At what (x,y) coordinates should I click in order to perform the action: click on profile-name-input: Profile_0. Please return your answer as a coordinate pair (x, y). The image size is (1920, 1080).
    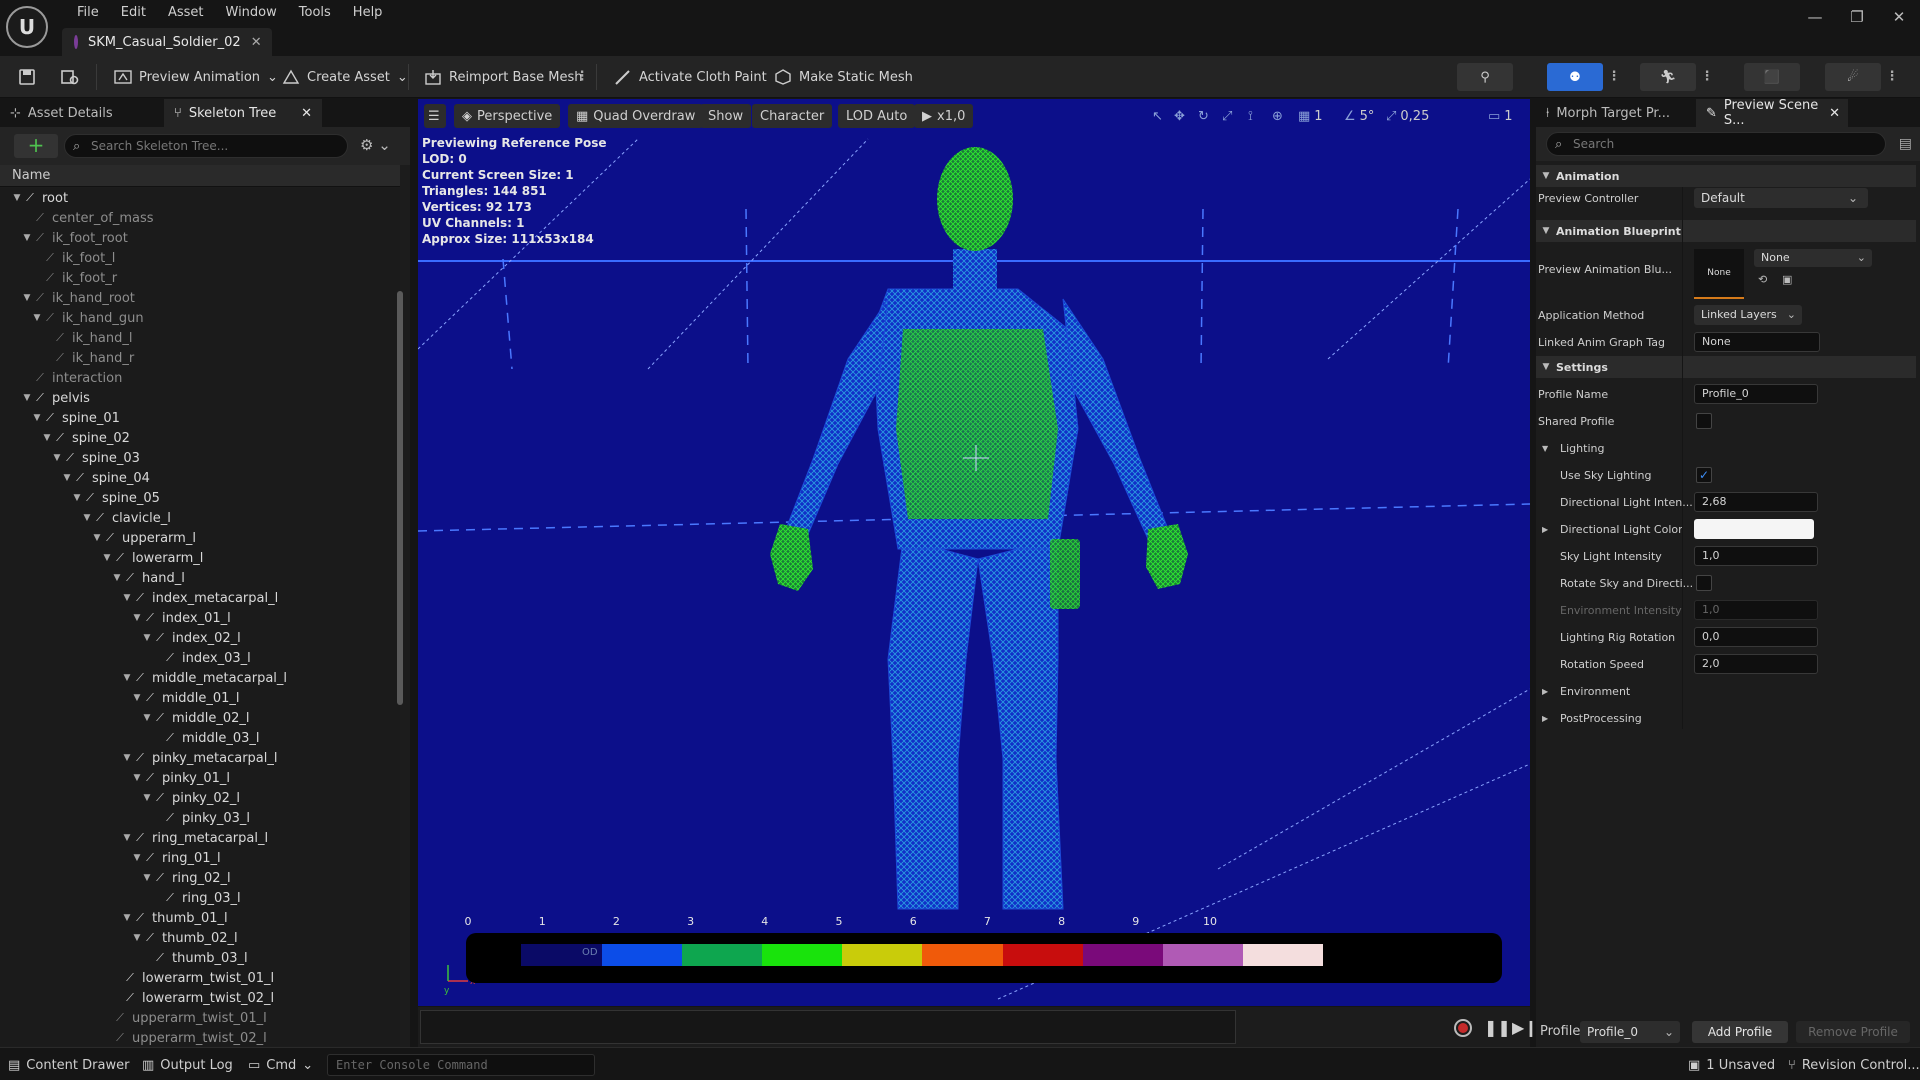
    Looking at the image, I should click on (1756, 394).